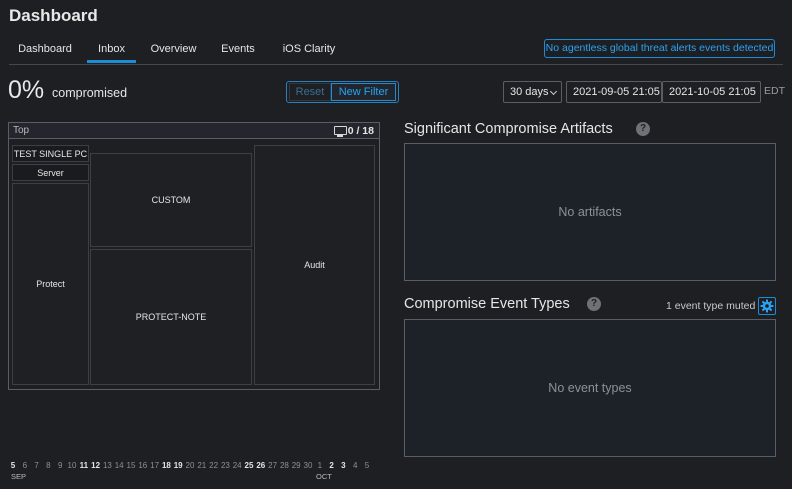 This screenshot has height=489, width=792. I want to click on event-settings-button, so click(767, 306).